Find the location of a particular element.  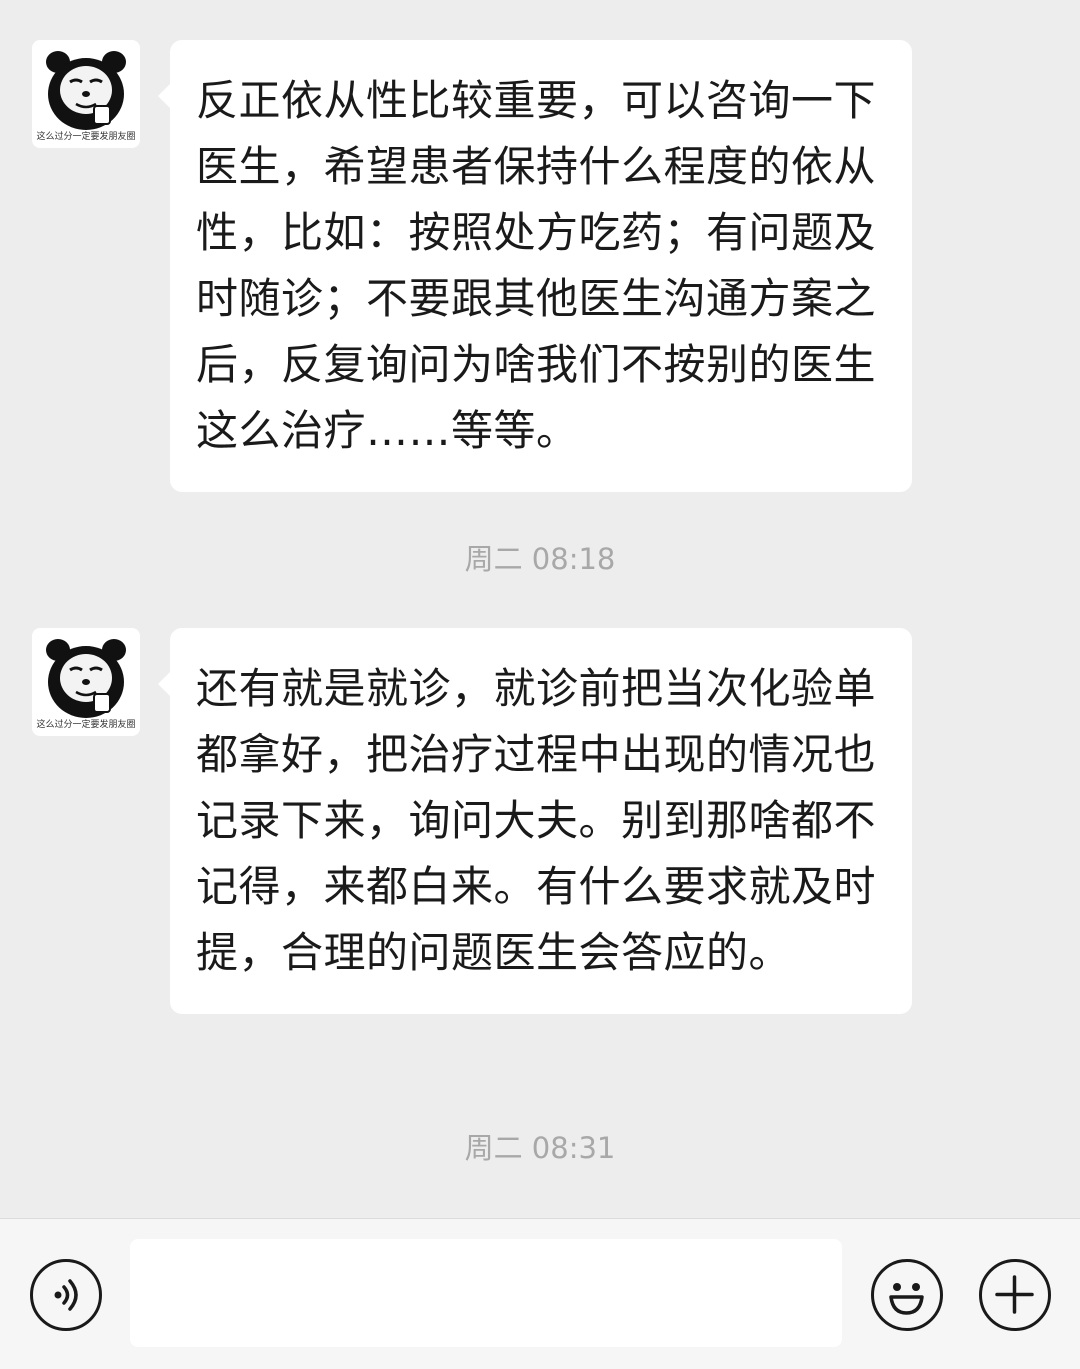

timestamp: 周二 08:31 is located at coordinates (540, 1148).